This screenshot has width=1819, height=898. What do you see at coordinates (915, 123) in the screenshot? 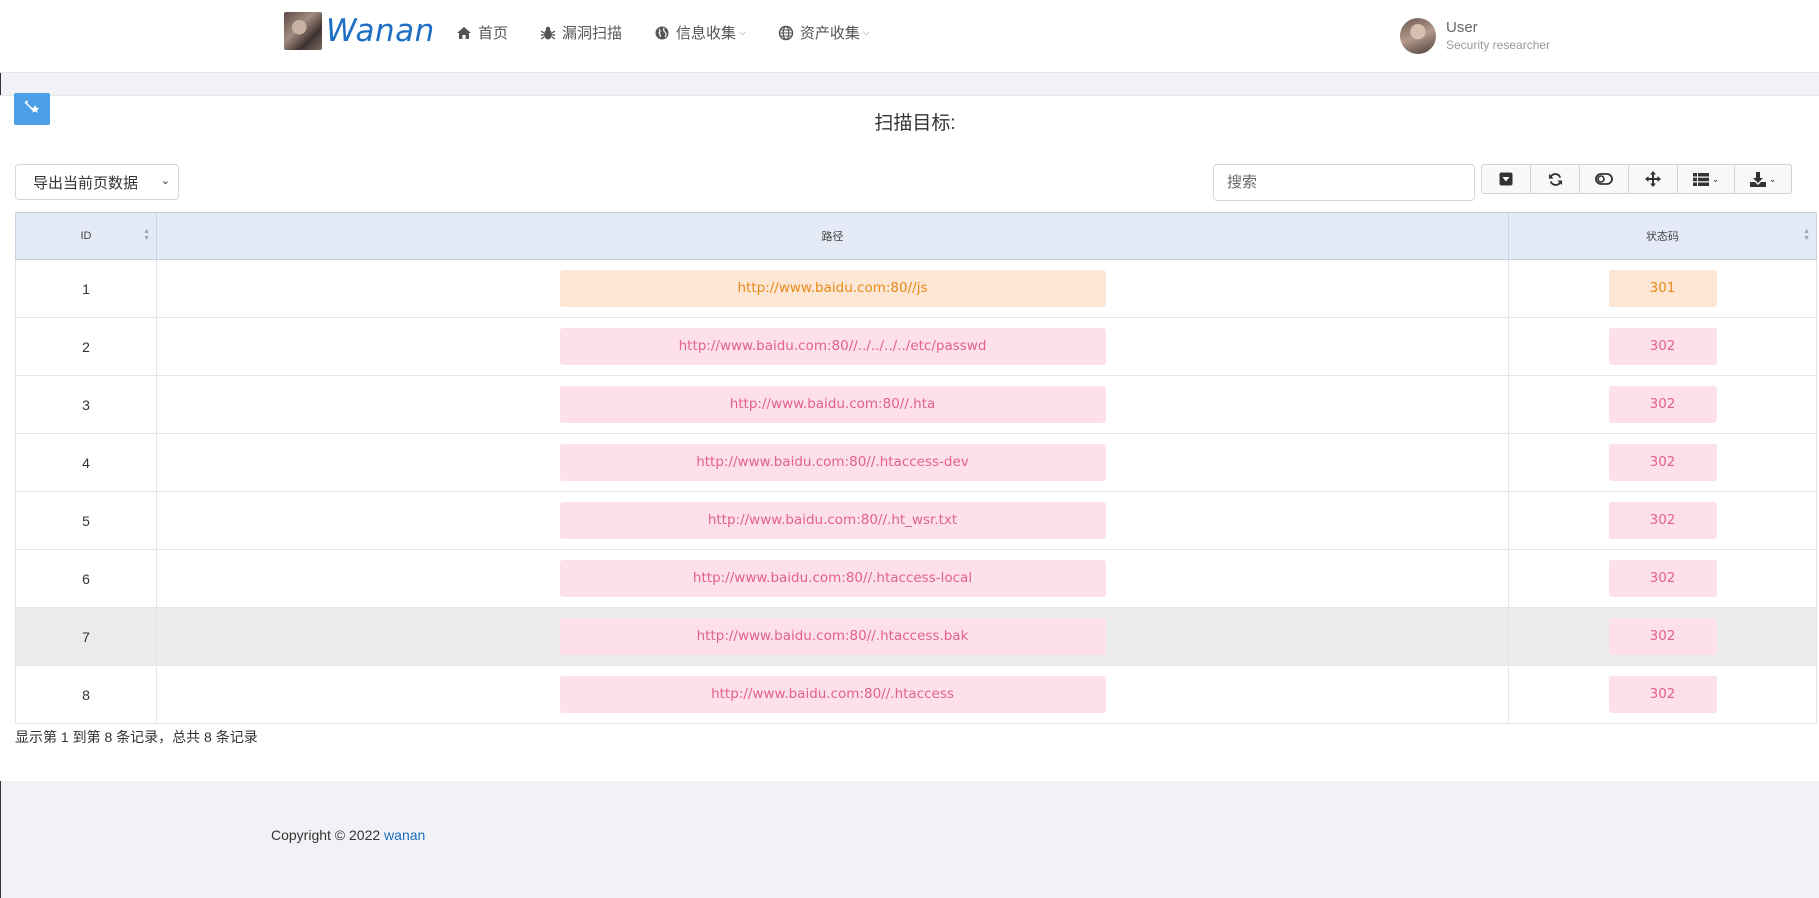
I see `page-title: 扫描目标:` at bounding box center [915, 123].